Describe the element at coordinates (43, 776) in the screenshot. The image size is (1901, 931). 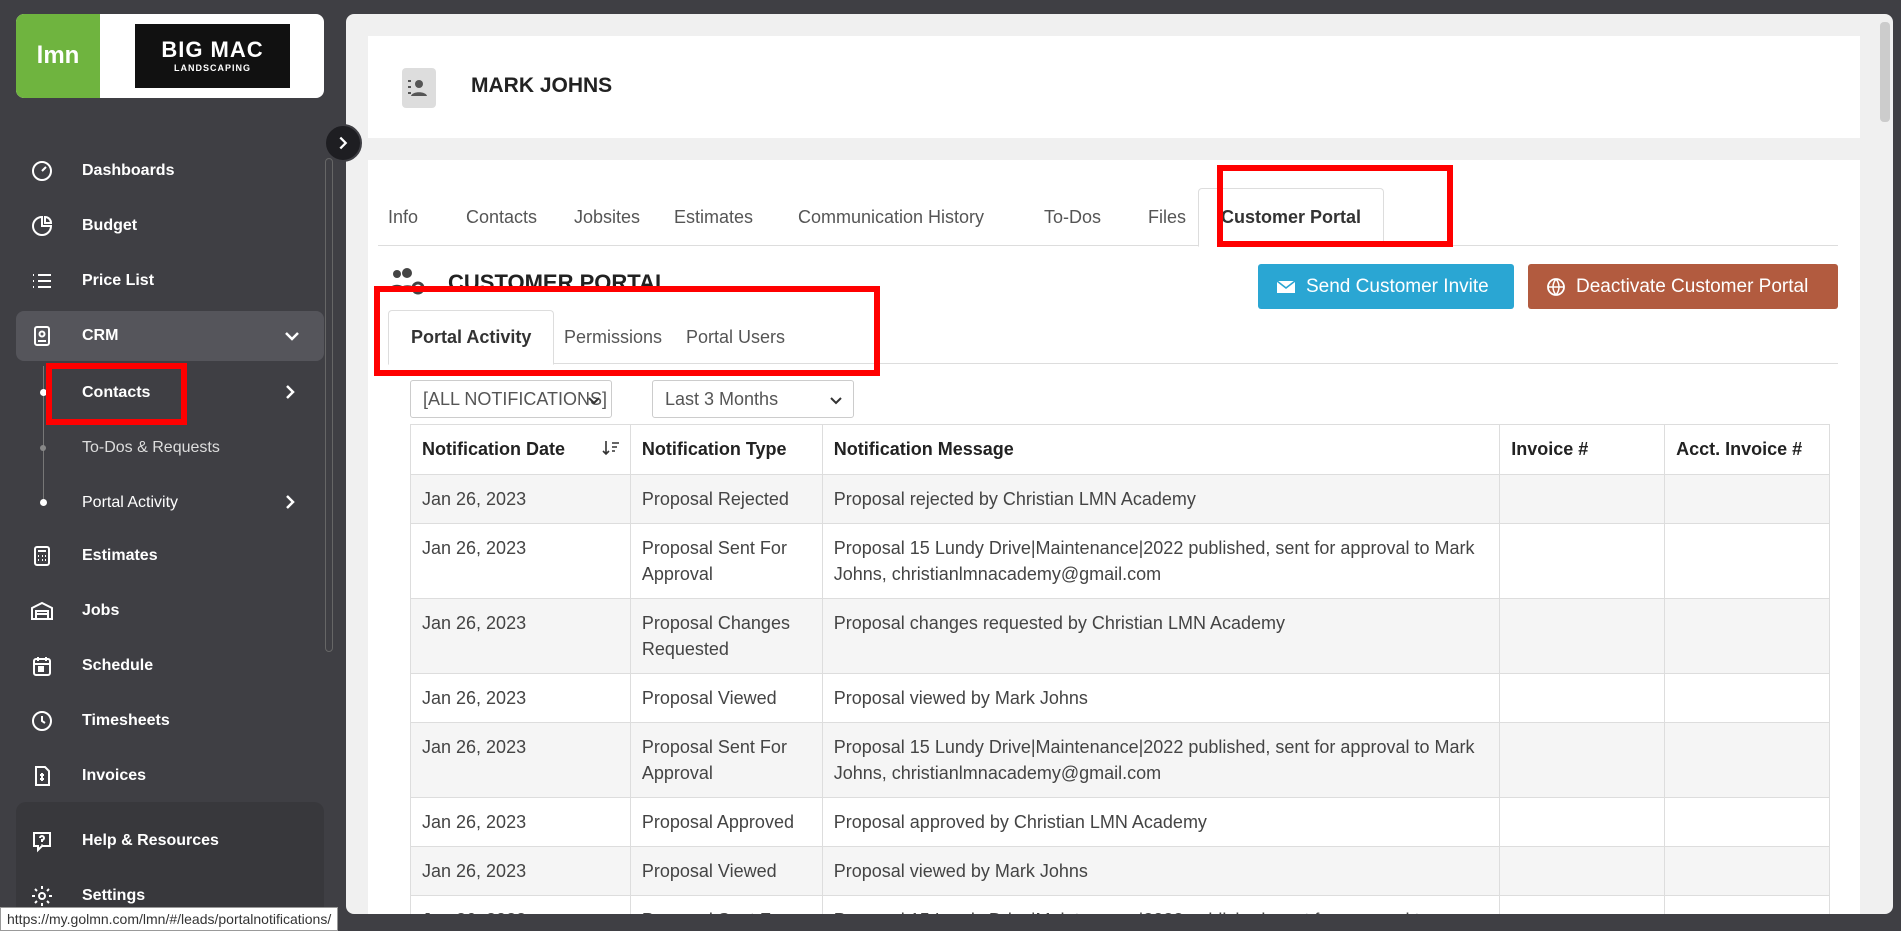
I see `invoice-icon` at that location.